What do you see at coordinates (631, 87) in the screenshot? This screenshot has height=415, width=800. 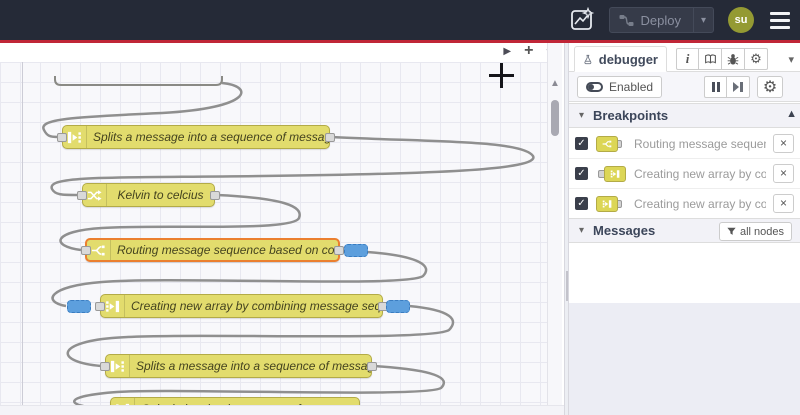 I see `enabled-label: Enabled` at bounding box center [631, 87].